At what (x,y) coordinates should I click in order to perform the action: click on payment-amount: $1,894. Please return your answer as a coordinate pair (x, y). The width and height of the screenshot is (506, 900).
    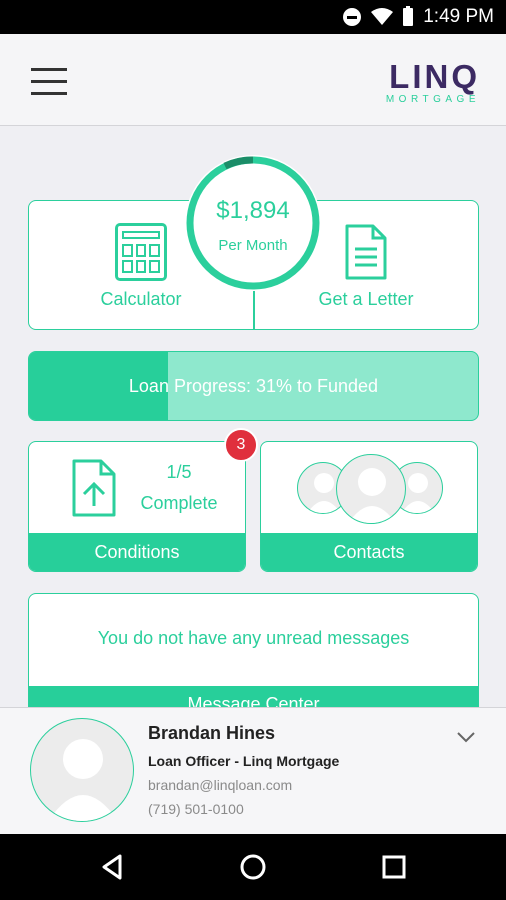
    Looking at the image, I should click on (253, 210).